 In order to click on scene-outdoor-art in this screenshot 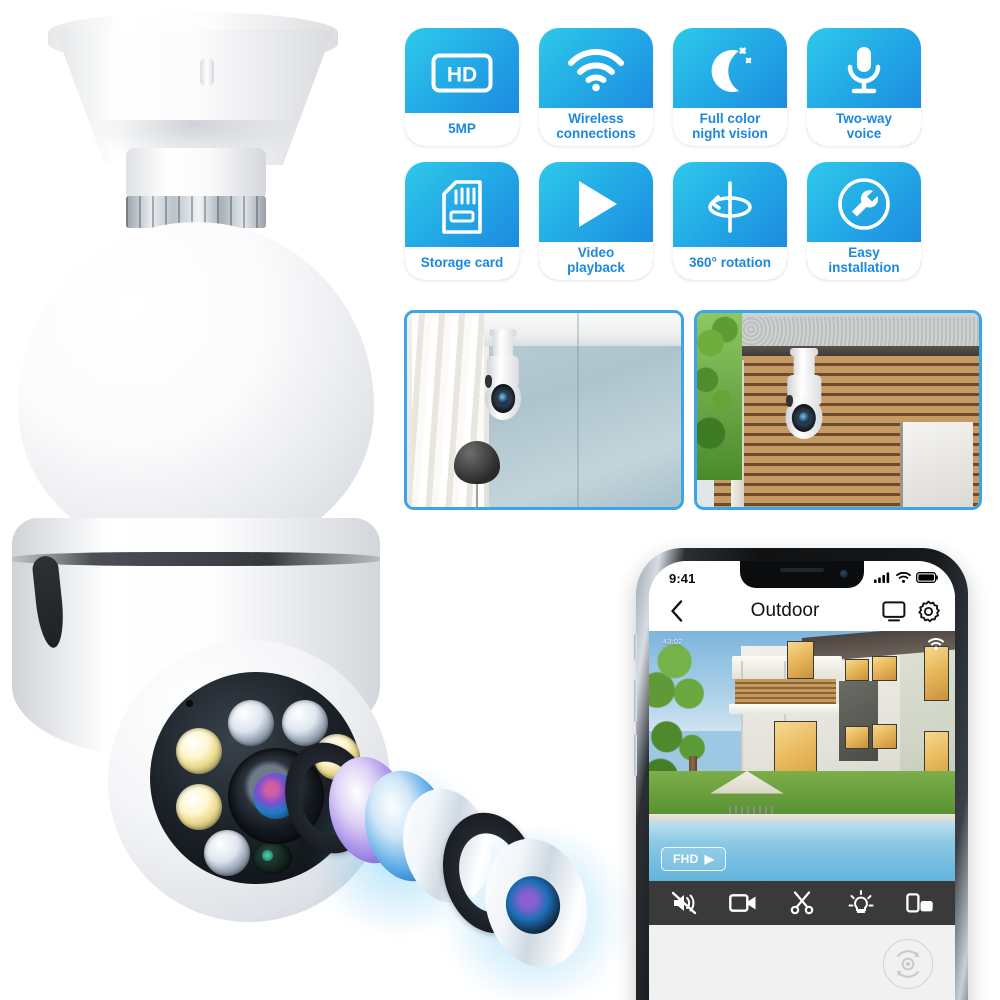, I will do `click(838, 410)`.